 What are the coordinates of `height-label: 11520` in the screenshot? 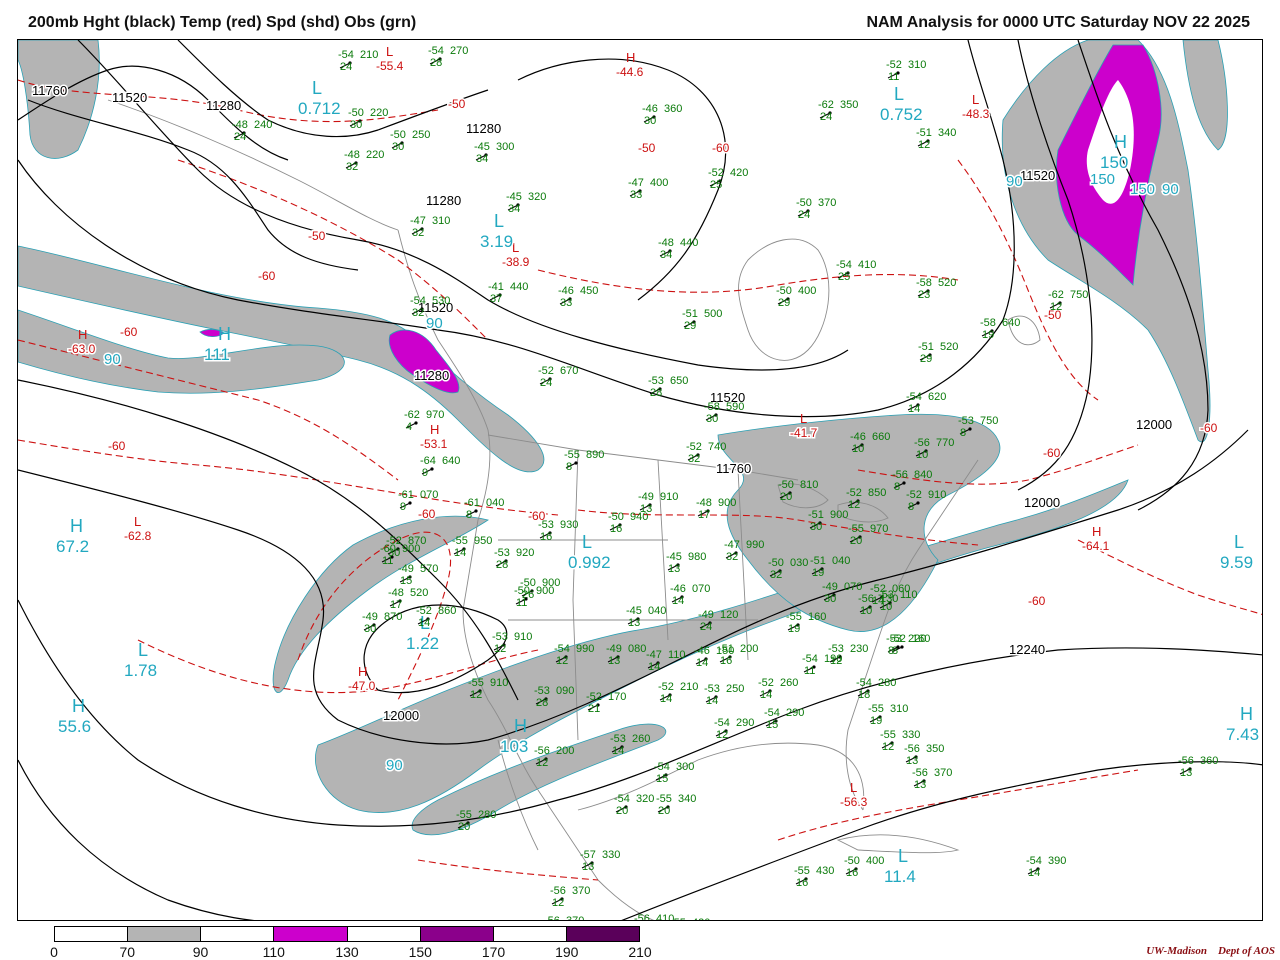 It's located at (1037, 175).